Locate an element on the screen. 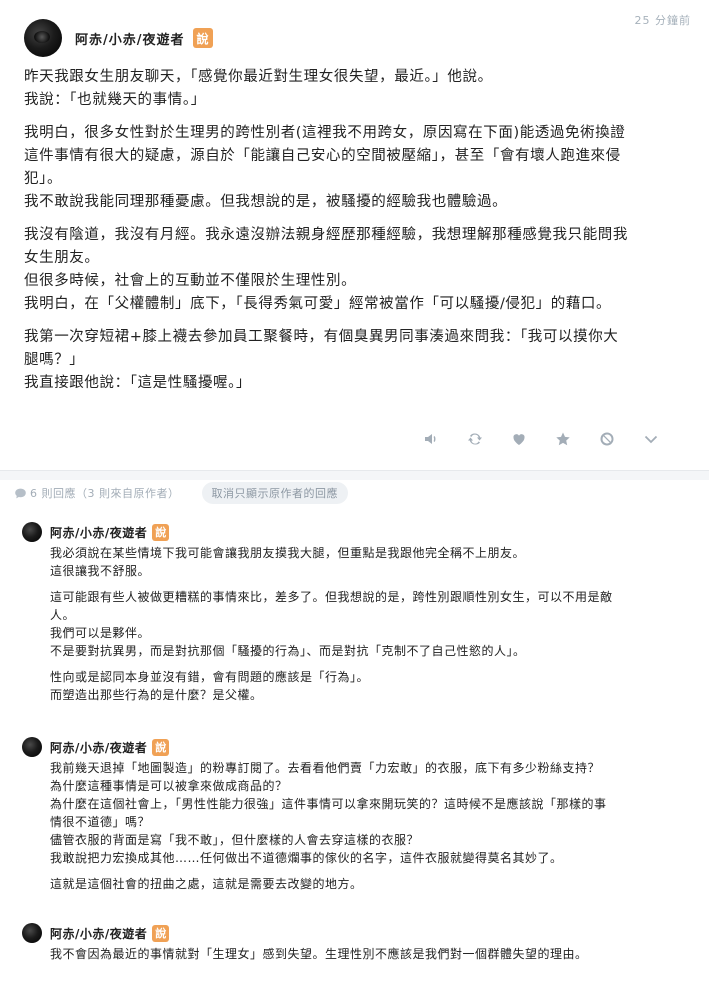 The width and height of the screenshot is (709, 981). star-icon is located at coordinates (563, 439).